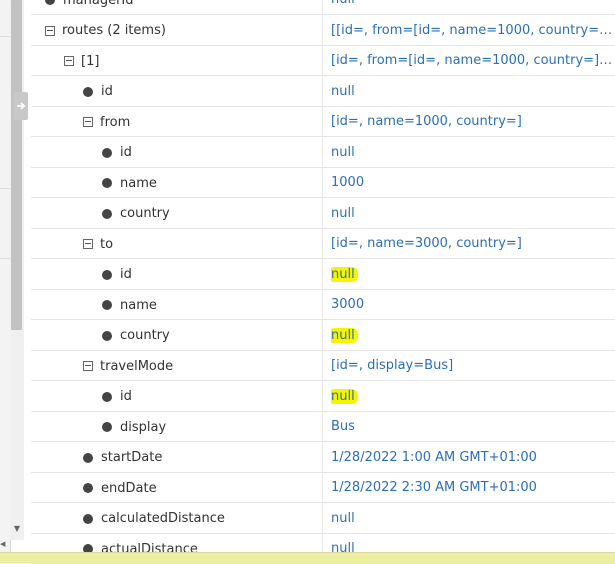 This screenshot has height=564, width=615. I want to click on tree-row: endDate 1/28/2022 2:30 AM GMT+01:00, so click(323, 488).